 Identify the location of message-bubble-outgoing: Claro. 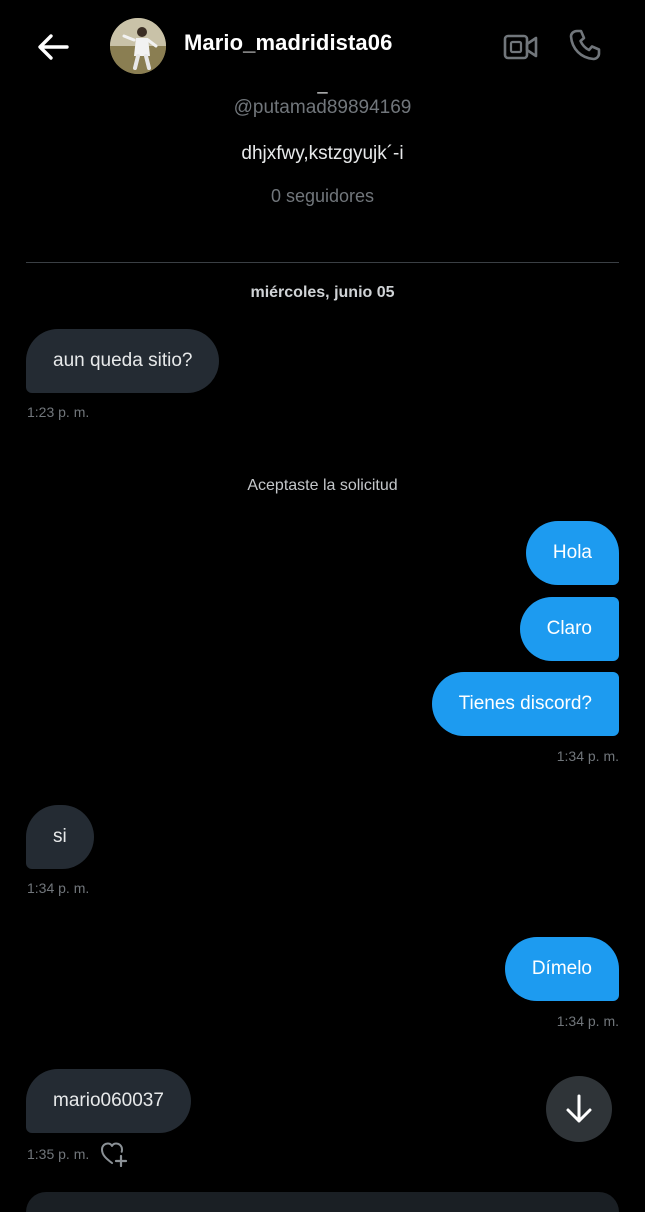
(569, 629).